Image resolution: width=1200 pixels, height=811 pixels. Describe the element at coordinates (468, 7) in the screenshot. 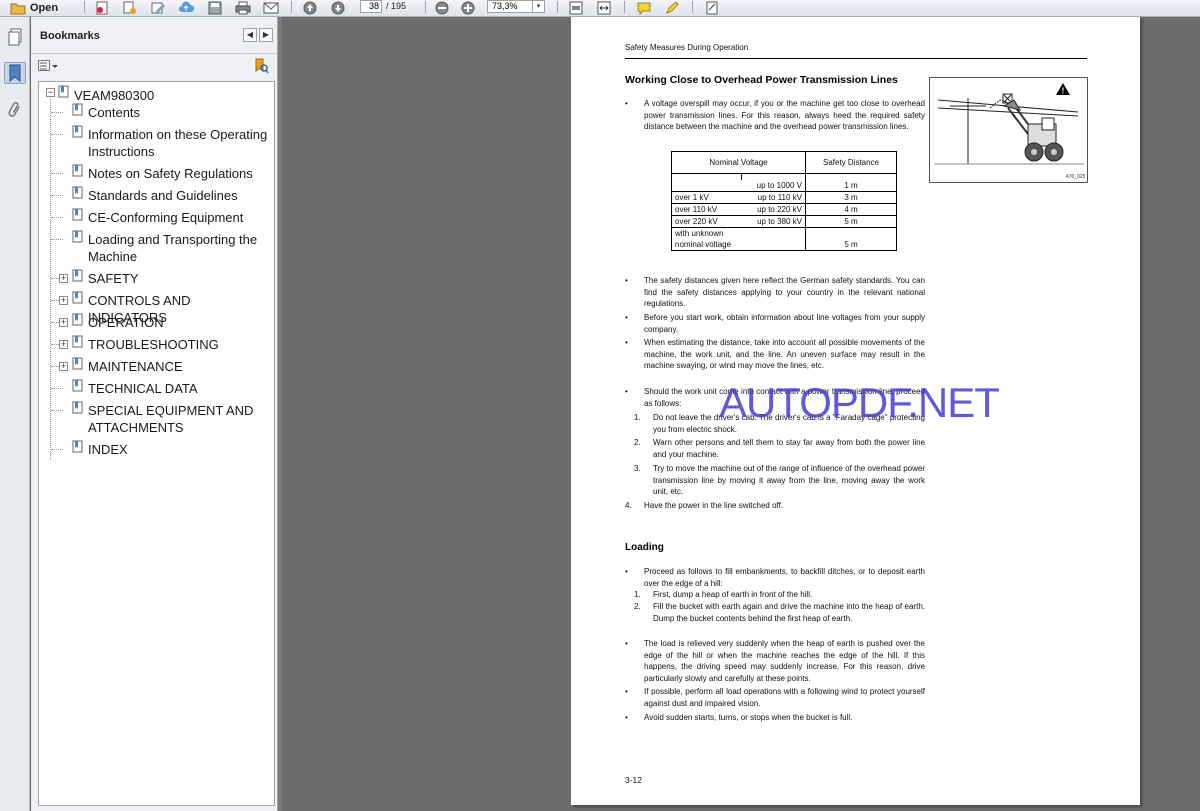

I see `zoom-in-button` at that location.